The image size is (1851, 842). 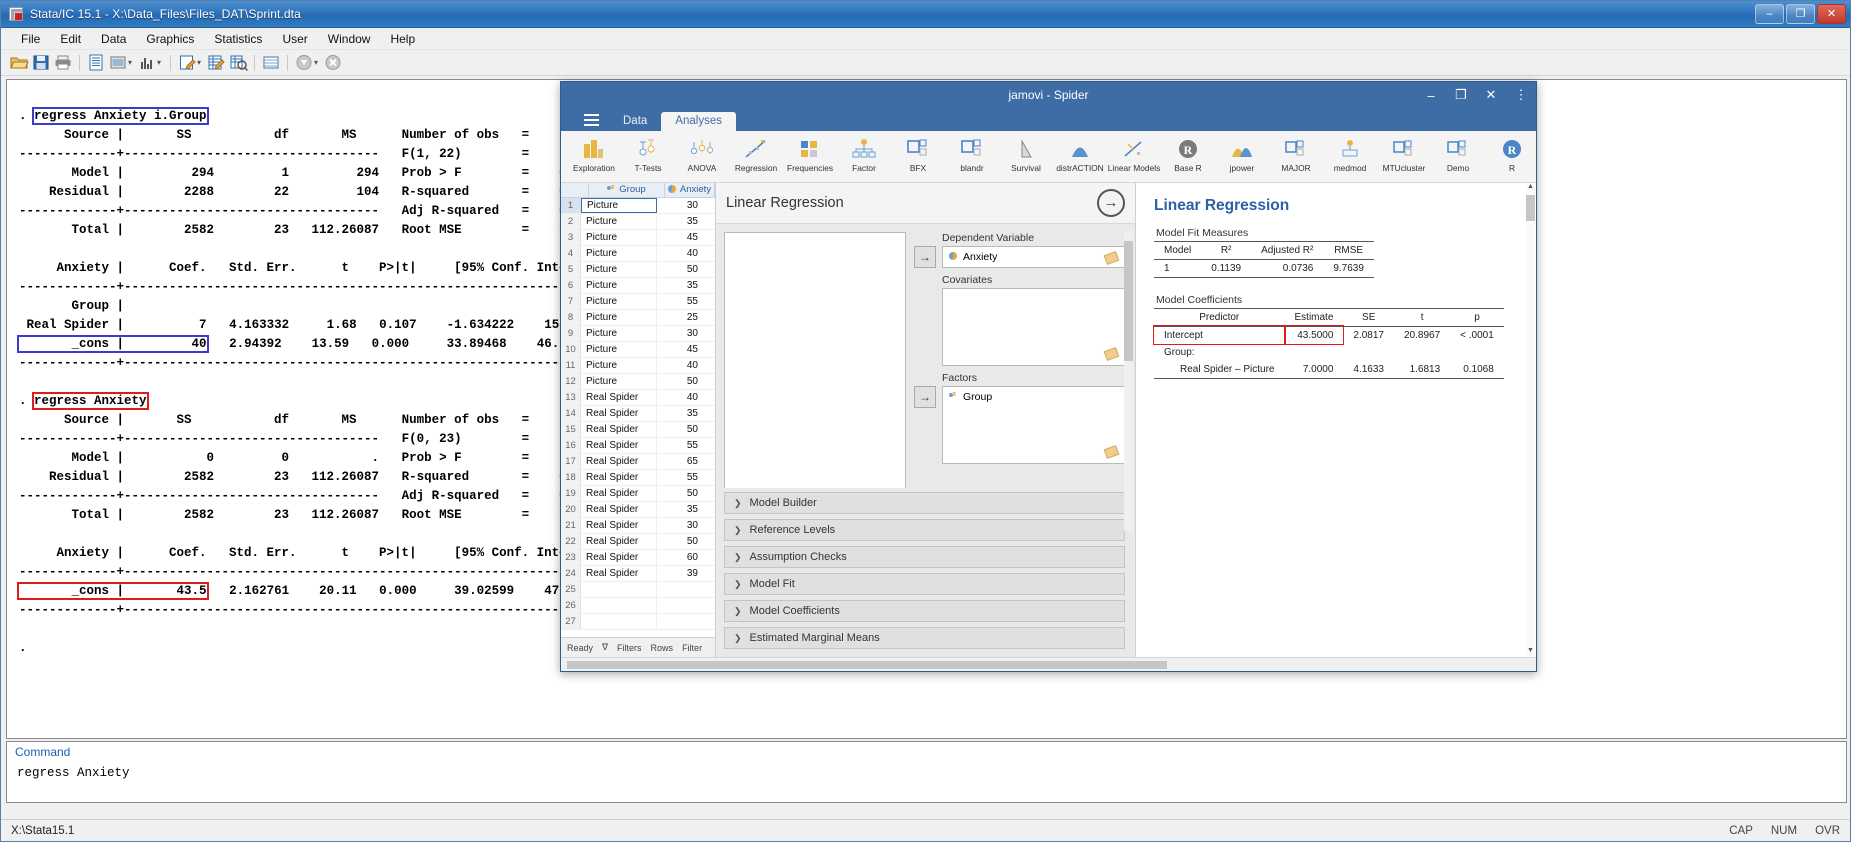 What do you see at coordinates (918, 158) in the screenshot?
I see `ribbon-bfx: BFX` at bounding box center [918, 158].